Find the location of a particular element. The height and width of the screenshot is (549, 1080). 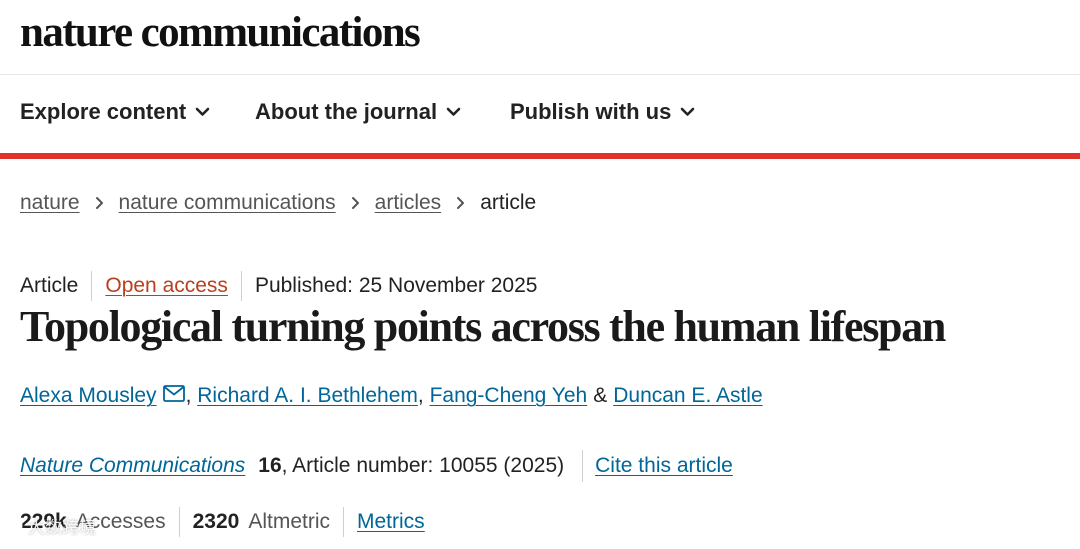

nav-about-journal: About the journal is located at coordinates (358, 112).